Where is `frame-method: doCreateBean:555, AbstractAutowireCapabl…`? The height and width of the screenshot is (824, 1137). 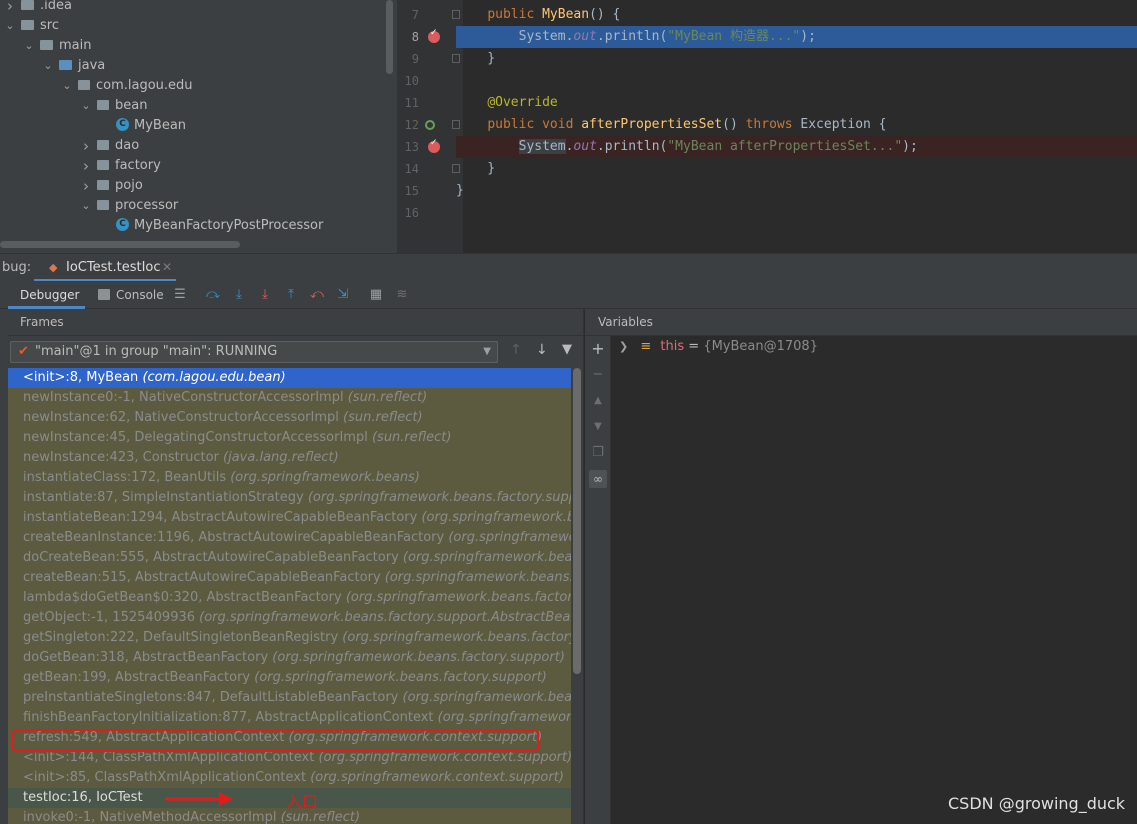
frame-method: doCreateBean:555, AbstractAutowireCapabl… is located at coordinates (211, 557).